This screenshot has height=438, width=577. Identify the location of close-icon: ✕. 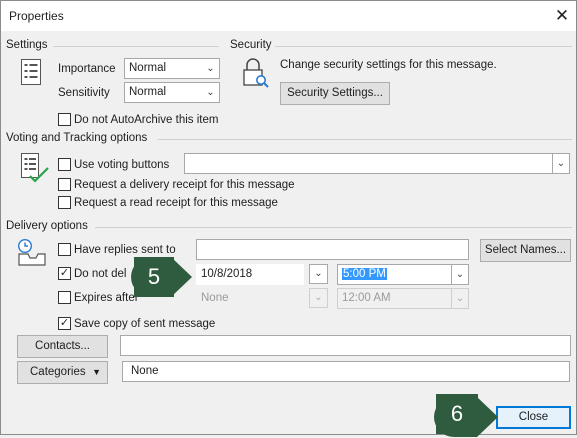
(562, 15).